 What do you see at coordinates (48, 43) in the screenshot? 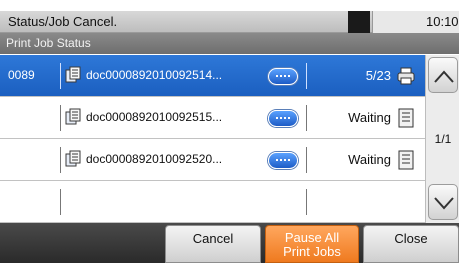
I see `sub-header-title: Print Job Status` at bounding box center [48, 43].